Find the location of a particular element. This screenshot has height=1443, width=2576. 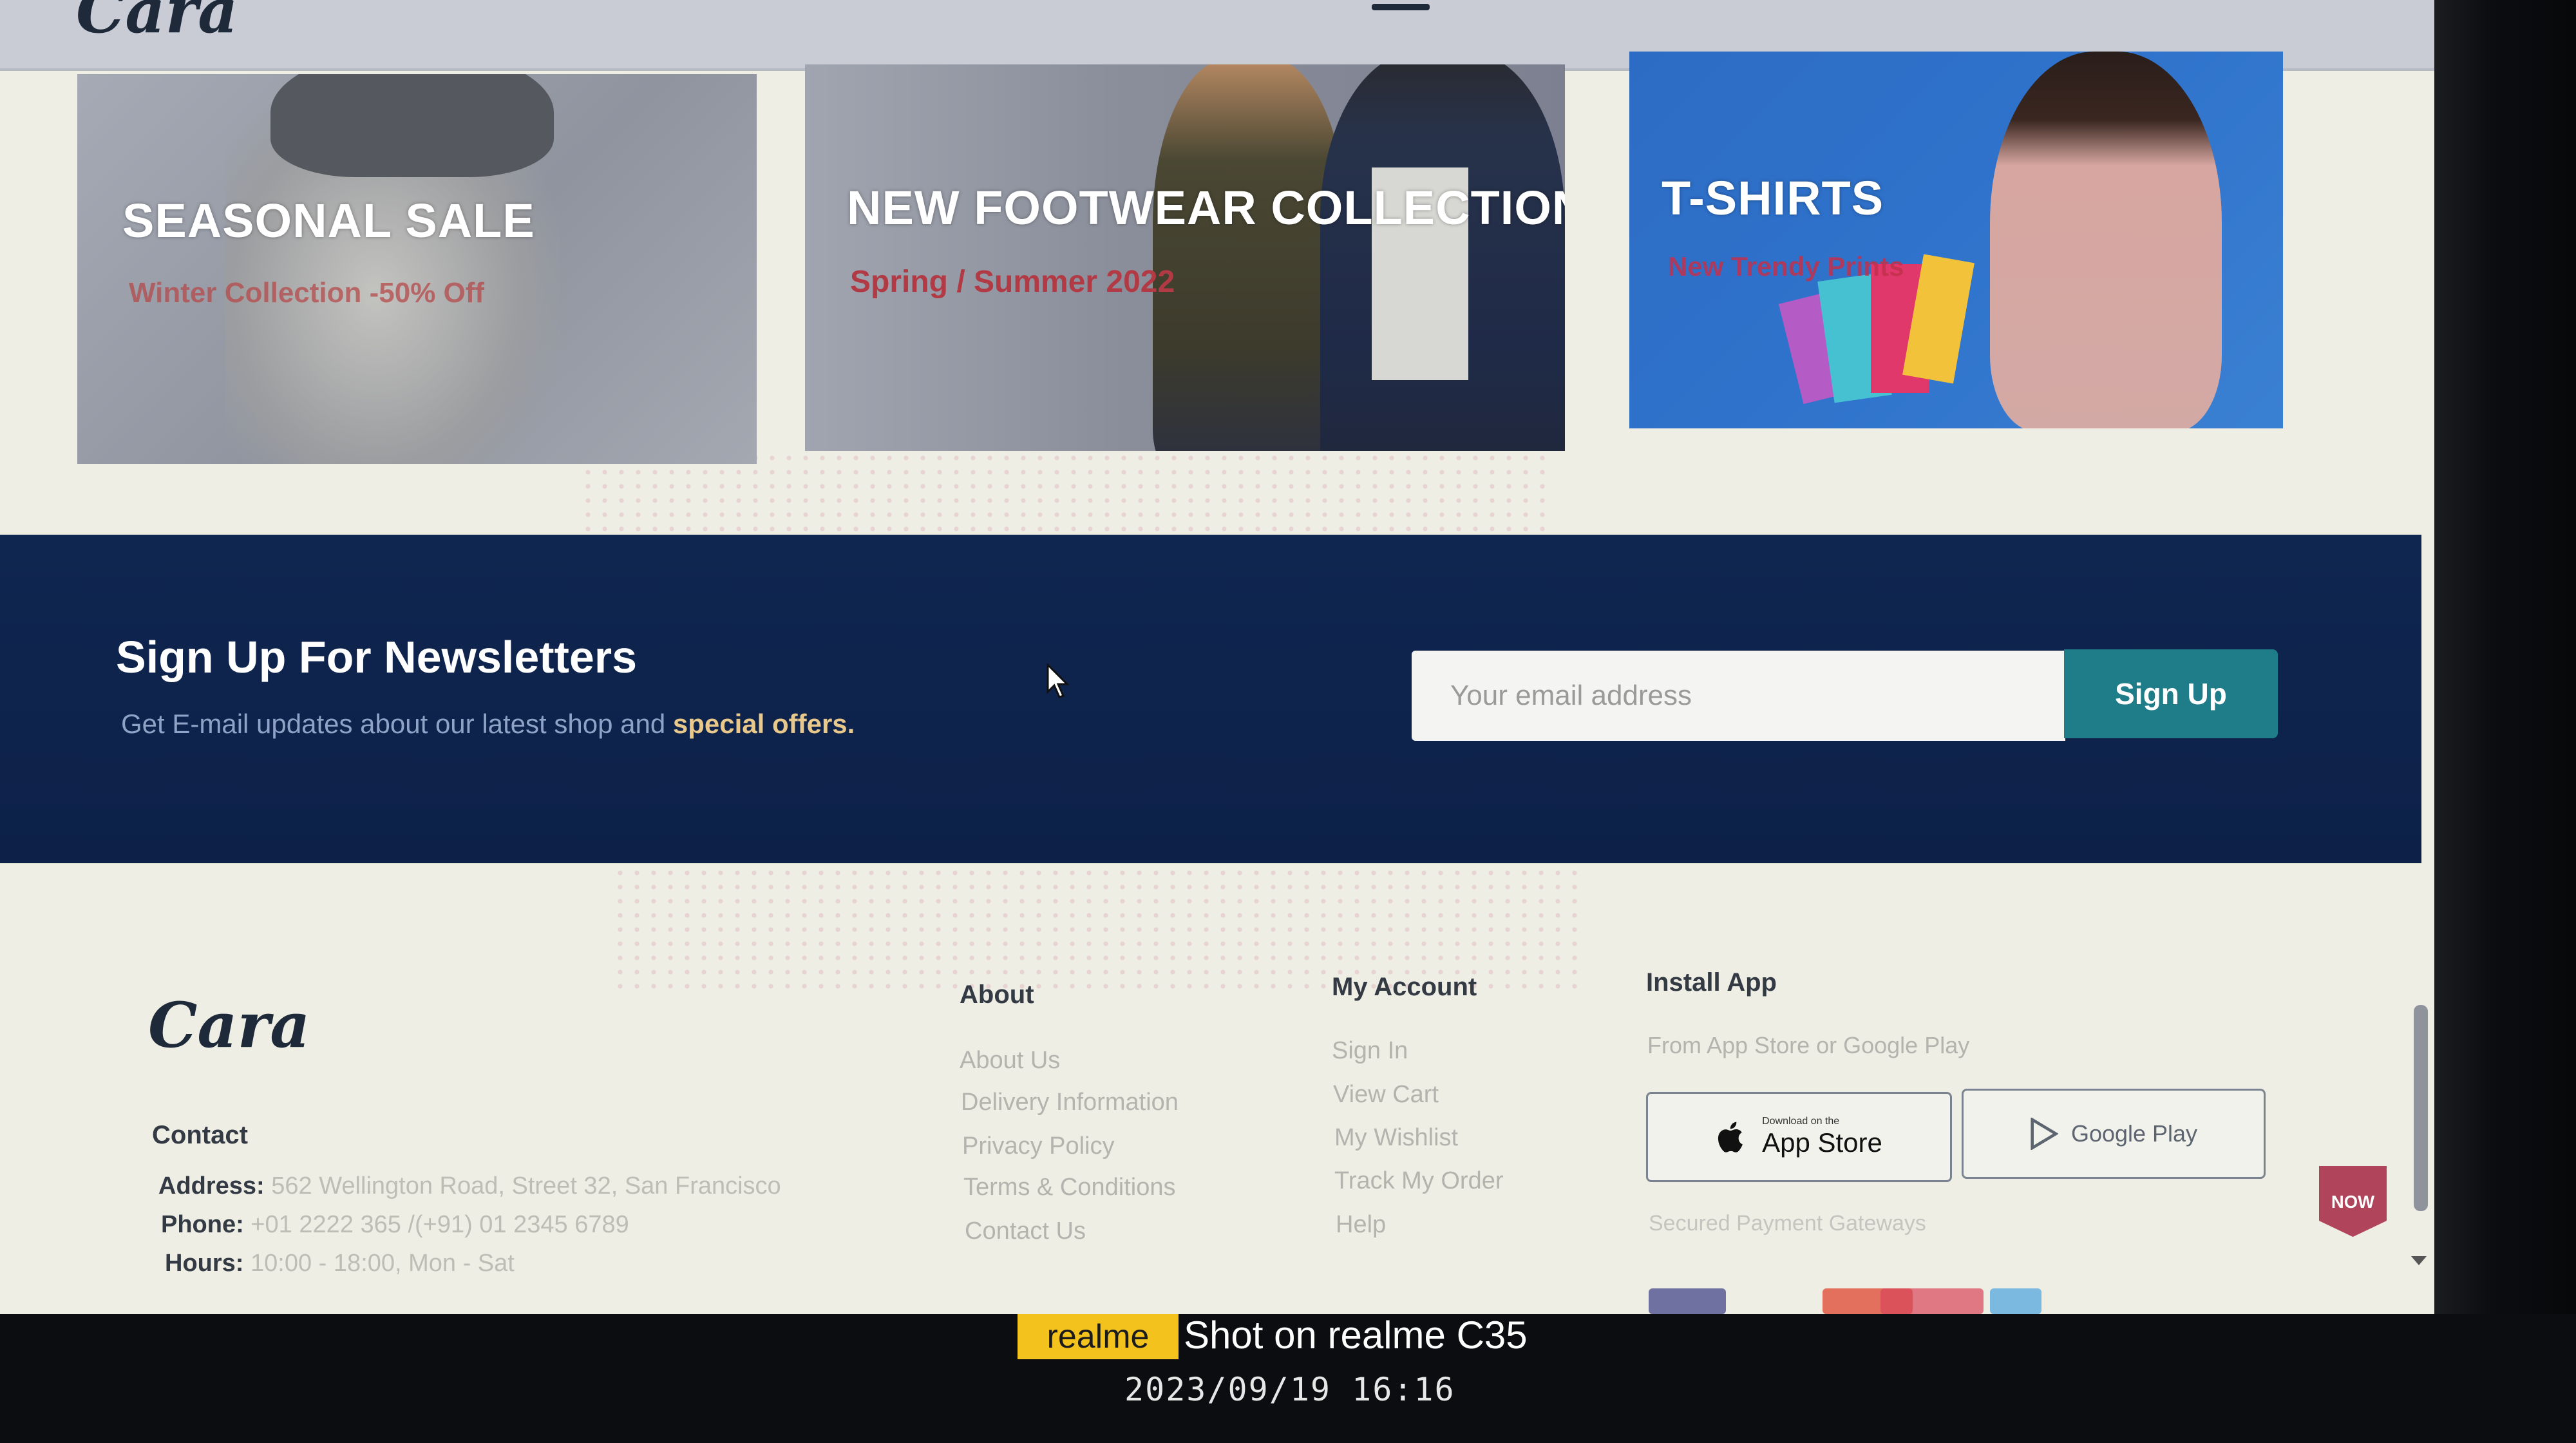

sign-up-button: Sign Up is located at coordinates (2171, 693).